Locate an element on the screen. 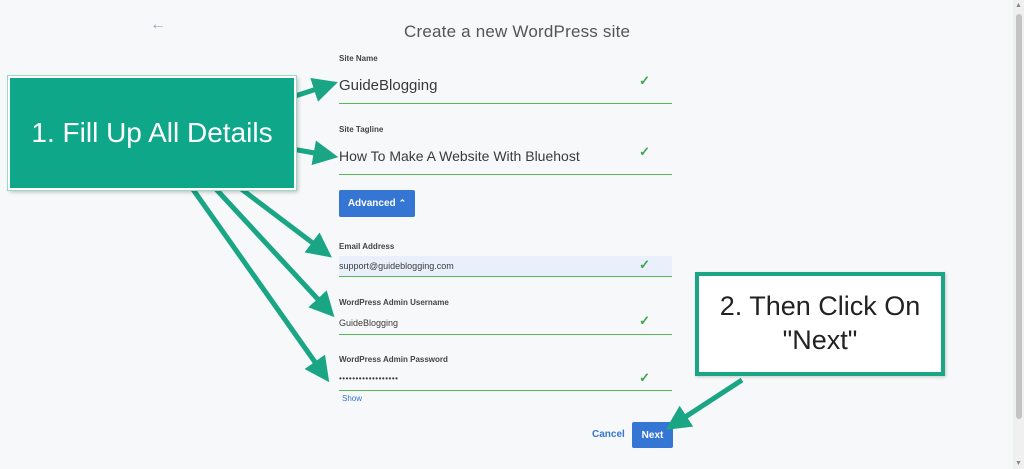  username-input: GuideBlogging is located at coordinates (368, 323).